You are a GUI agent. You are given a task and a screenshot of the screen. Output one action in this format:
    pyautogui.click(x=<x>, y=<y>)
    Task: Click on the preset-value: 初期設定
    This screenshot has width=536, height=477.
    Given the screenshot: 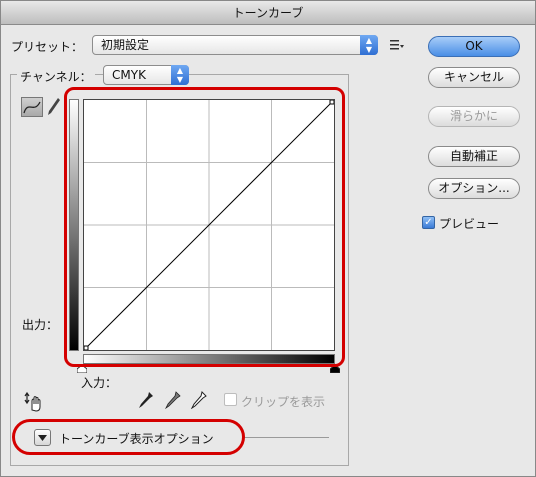 What is the action you would take?
    pyautogui.click(x=125, y=45)
    